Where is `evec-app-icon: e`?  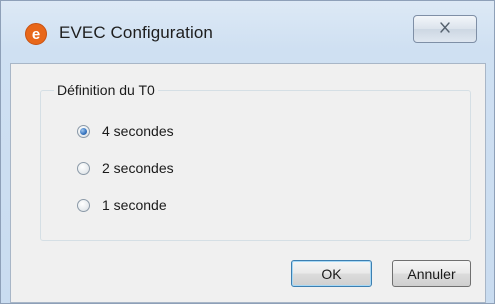
evec-app-icon: e is located at coordinates (36, 34).